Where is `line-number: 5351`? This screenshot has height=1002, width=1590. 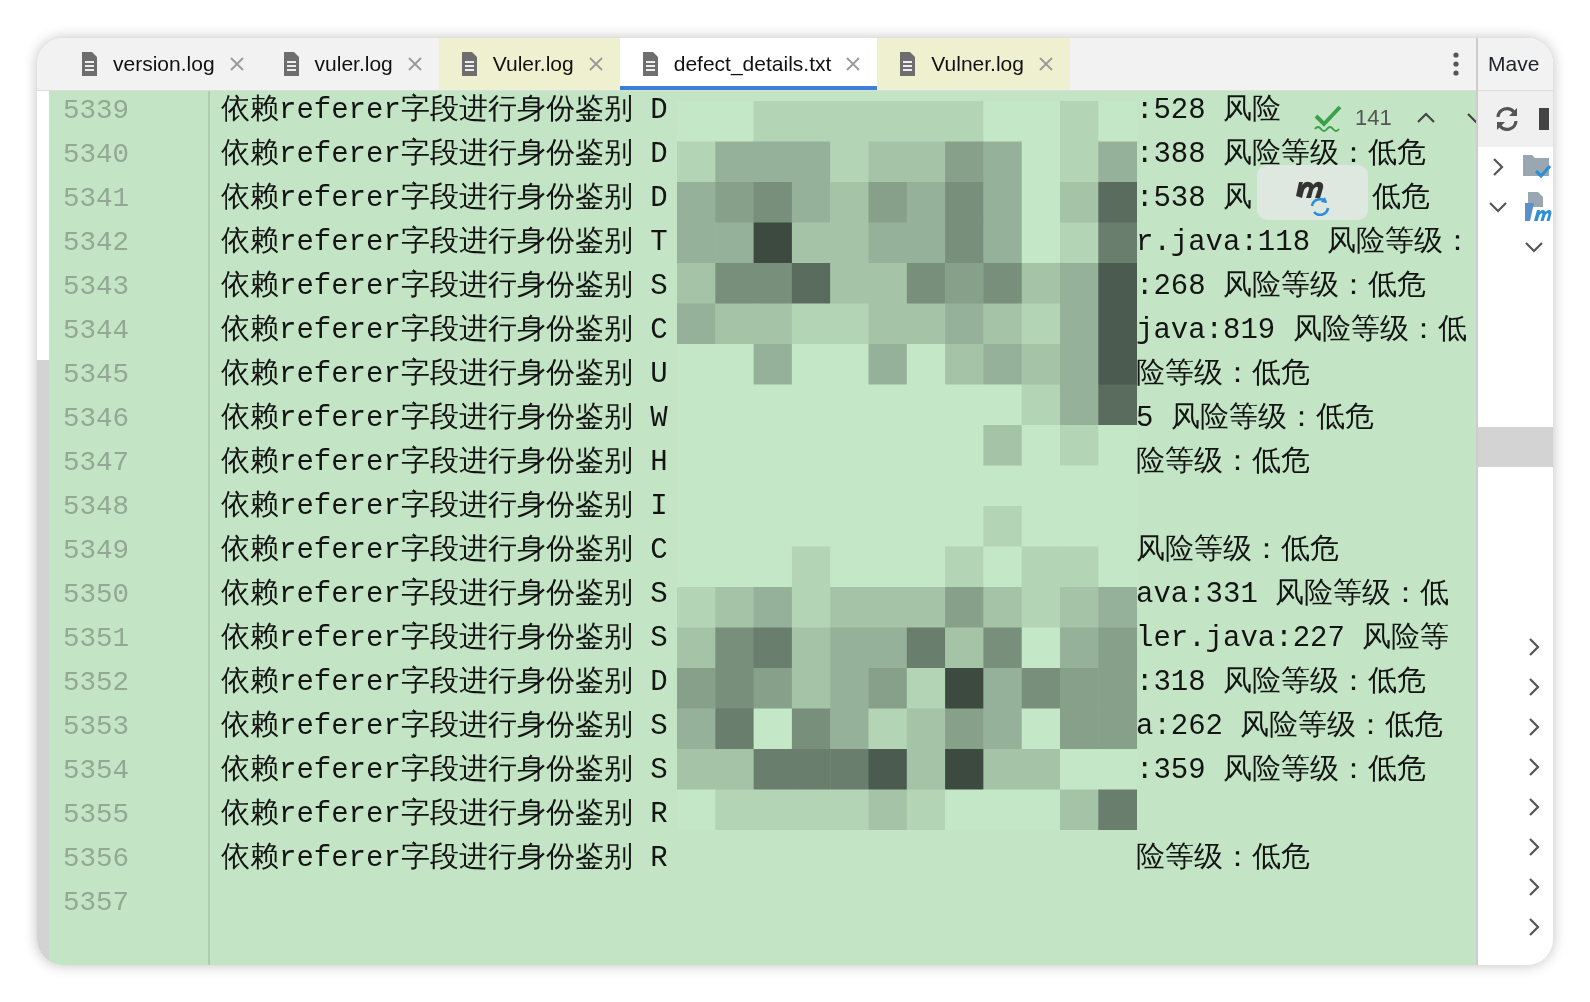
line-number: 5351 is located at coordinates (96, 639).